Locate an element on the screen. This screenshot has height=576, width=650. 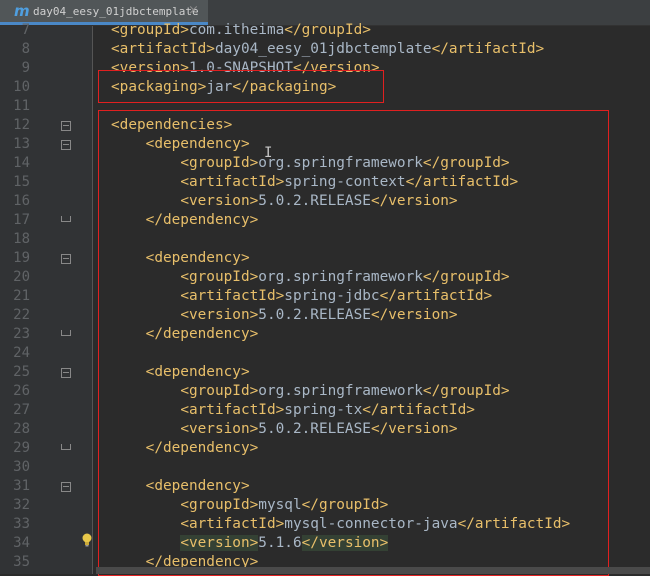
code-text: com.itheima is located at coordinates (236, 30).